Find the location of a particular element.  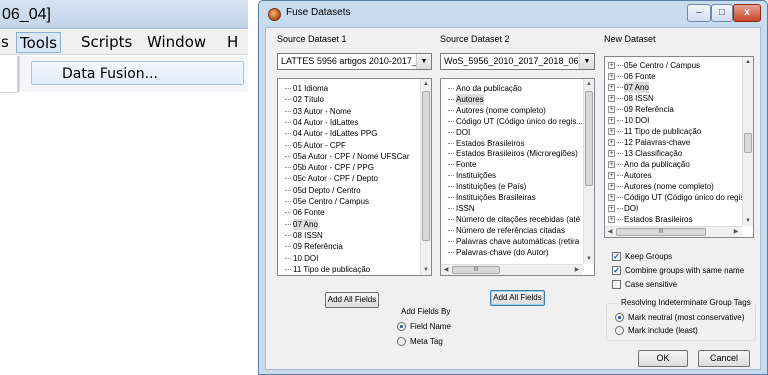

list-item: Estados Brasileiros is located at coordinates (512, 143).